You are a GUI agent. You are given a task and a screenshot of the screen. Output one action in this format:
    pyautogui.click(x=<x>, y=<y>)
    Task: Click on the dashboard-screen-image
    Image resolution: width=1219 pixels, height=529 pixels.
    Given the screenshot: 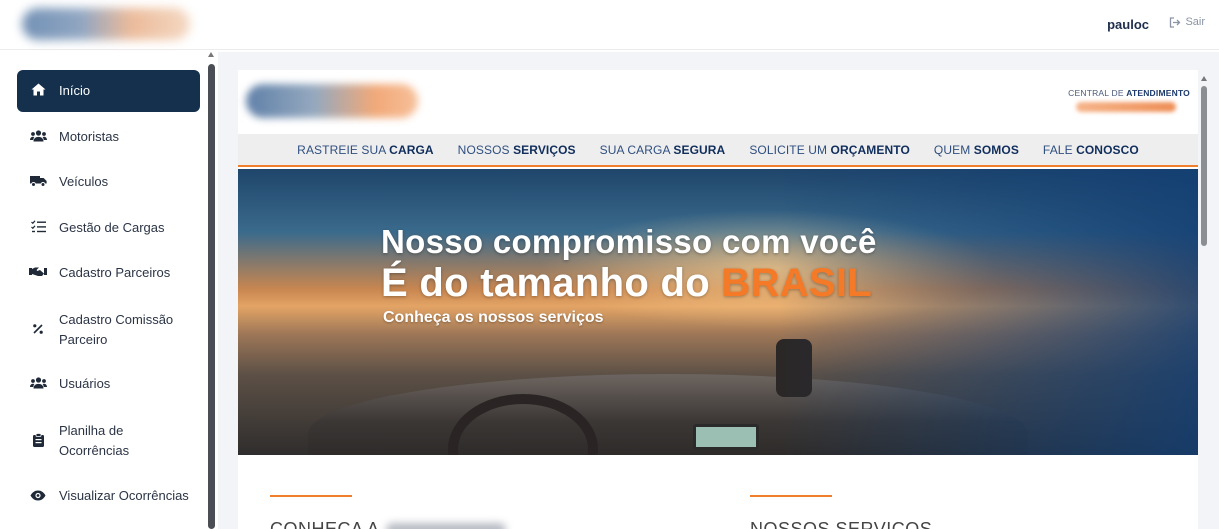 What is the action you would take?
    pyautogui.click(x=726, y=437)
    